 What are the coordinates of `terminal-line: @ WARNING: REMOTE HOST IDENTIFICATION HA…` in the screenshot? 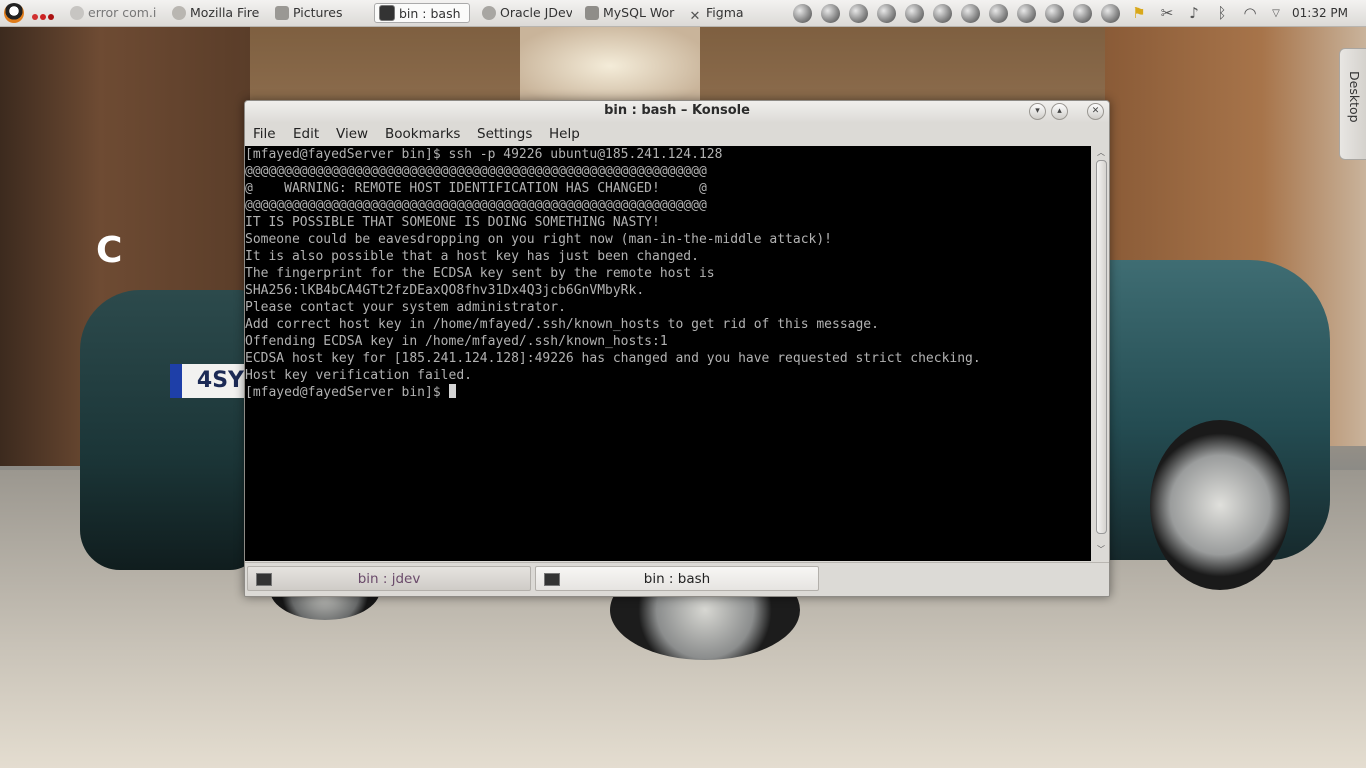 It's located at (476, 188).